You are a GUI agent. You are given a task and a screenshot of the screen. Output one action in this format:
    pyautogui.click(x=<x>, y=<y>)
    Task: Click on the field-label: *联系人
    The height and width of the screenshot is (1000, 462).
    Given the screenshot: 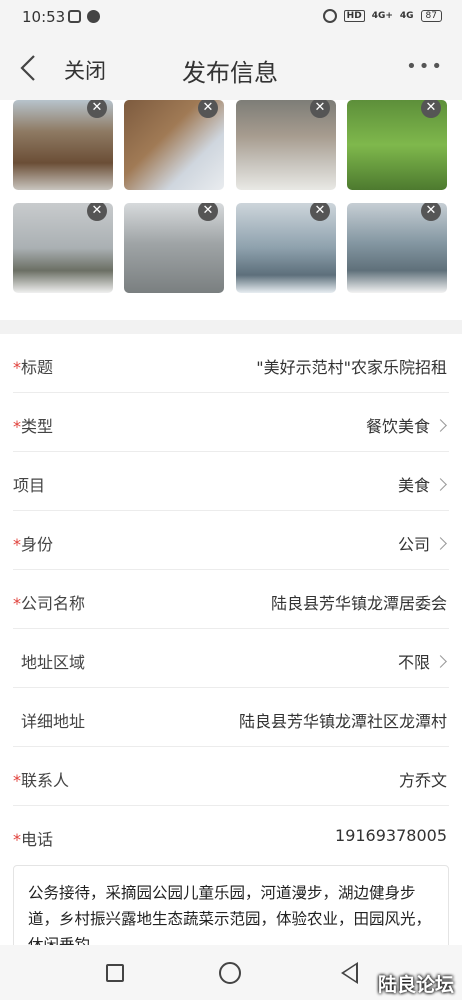 What is the action you would take?
    pyautogui.click(x=41, y=779)
    